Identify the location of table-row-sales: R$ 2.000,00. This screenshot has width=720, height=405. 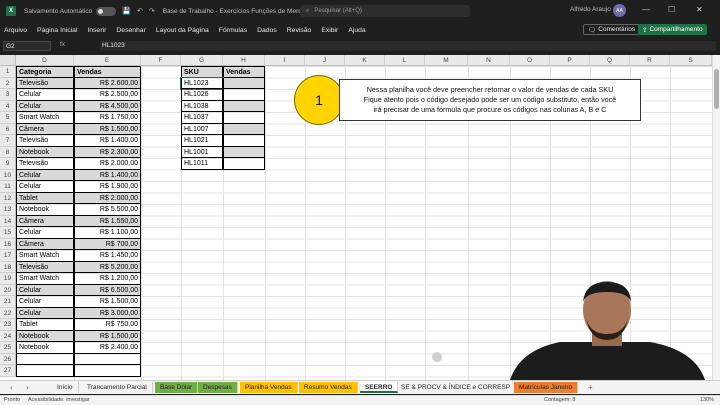
(107, 198).